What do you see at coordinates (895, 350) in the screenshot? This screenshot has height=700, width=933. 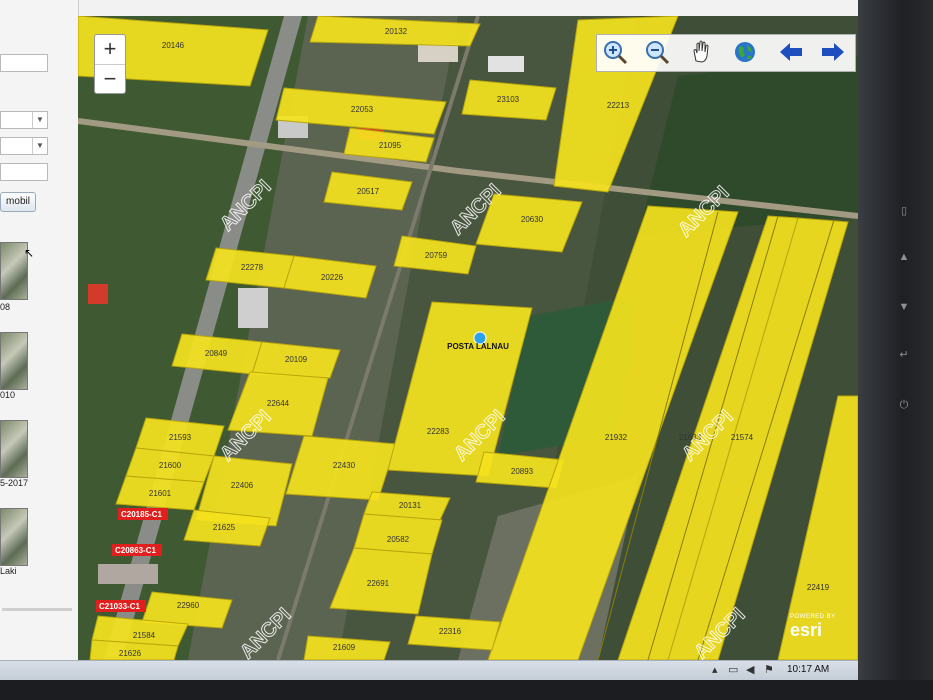 I see `monitor-bezel` at bounding box center [895, 350].